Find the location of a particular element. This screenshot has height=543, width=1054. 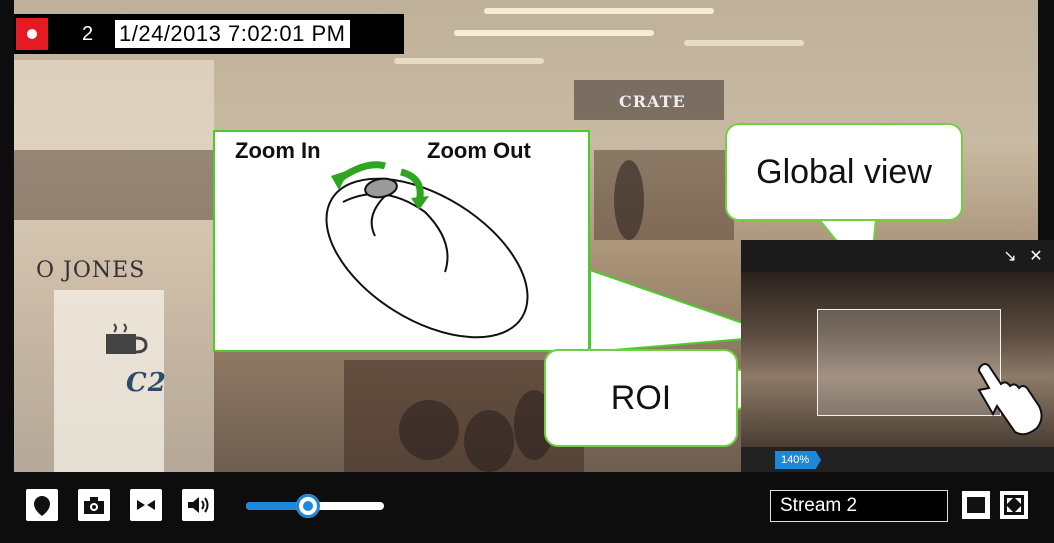

camera-icon is located at coordinates (94, 505).